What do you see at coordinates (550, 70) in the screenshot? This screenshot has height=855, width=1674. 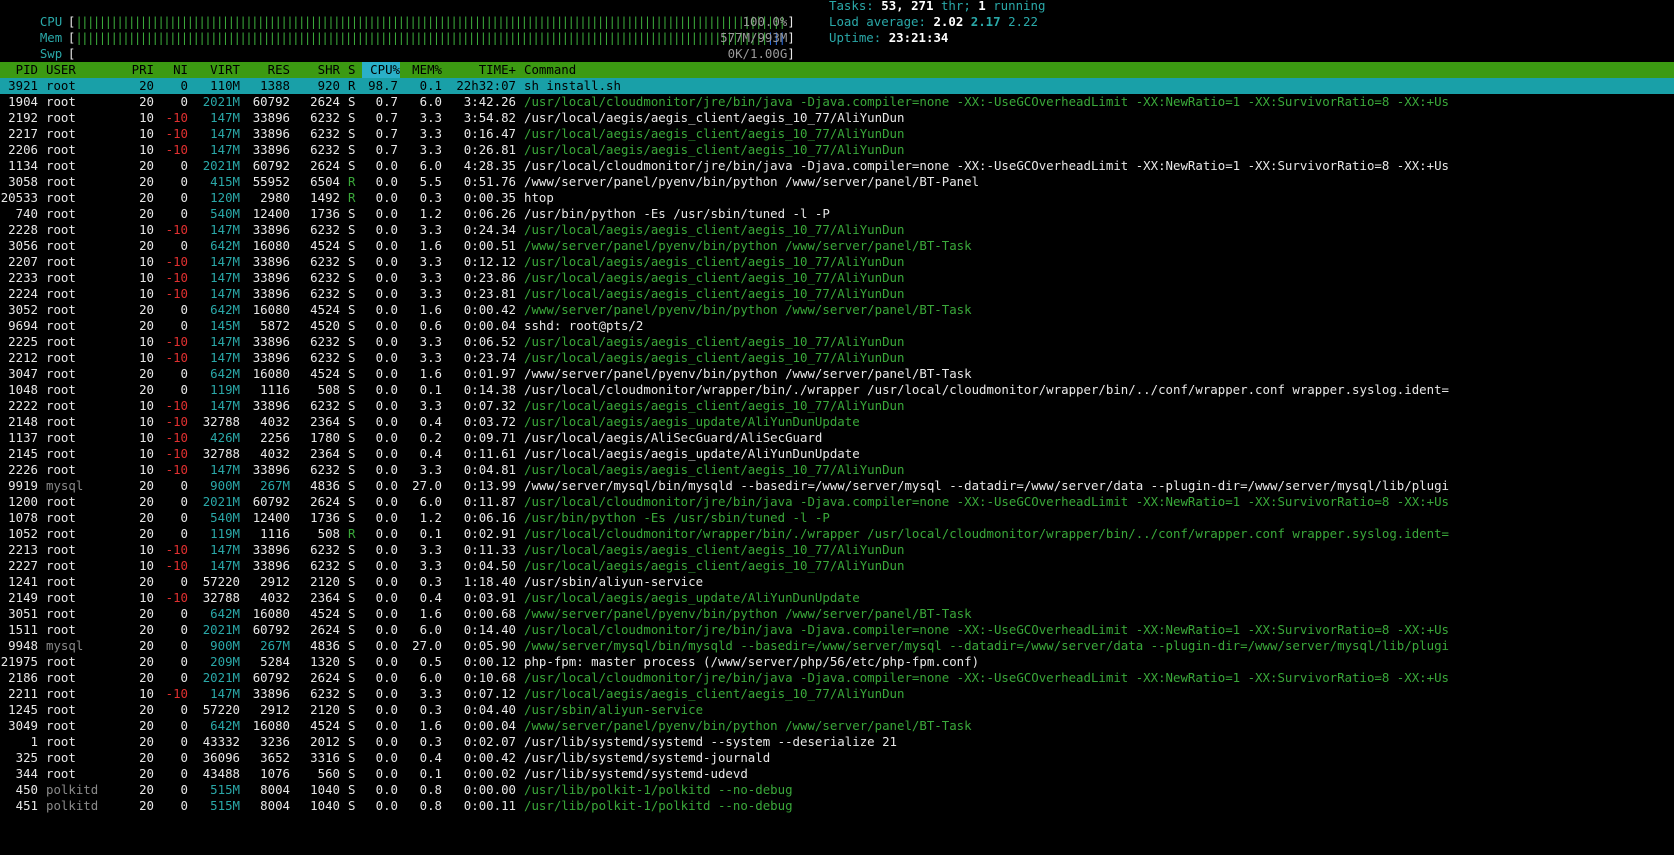 I see `column-command: Command` at bounding box center [550, 70].